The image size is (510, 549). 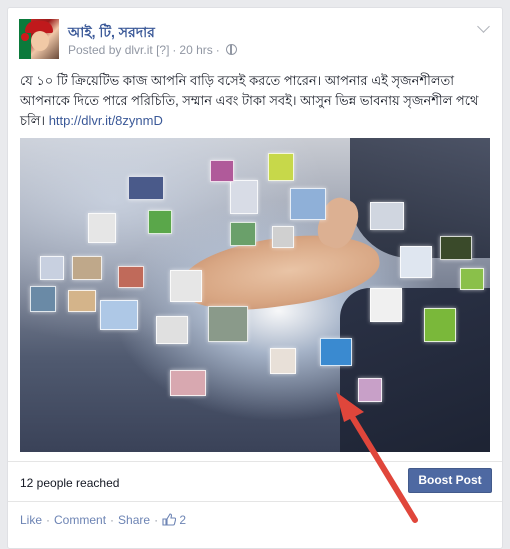 I want to click on post-link: http://dlvr.it/8zynmD, so click(x=106, y=120).